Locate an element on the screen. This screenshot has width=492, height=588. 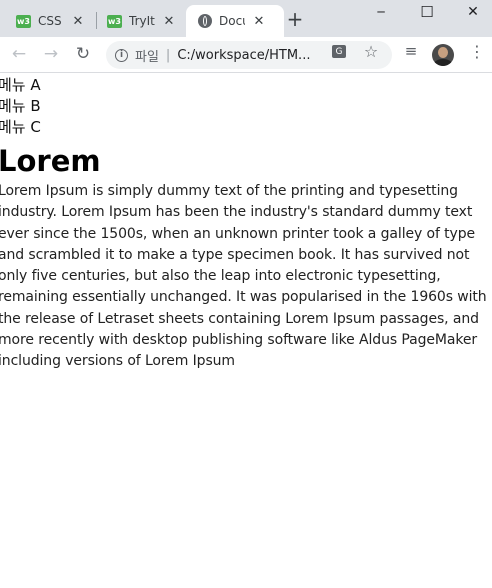
globe-icon is located at coordinates (205, 21).